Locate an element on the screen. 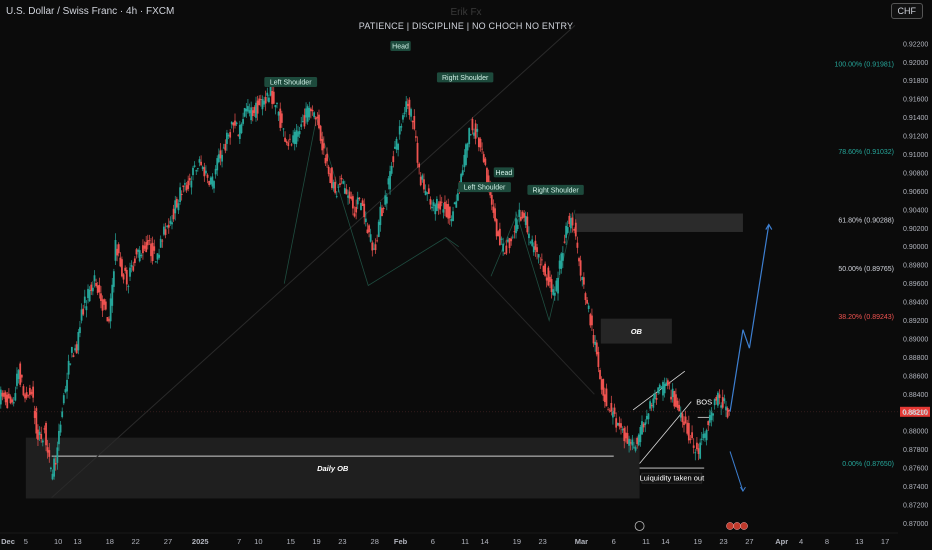 This screenshot has width=932, height=550. price-tick-label: 0.87000 is located at coordinates (915, 524).